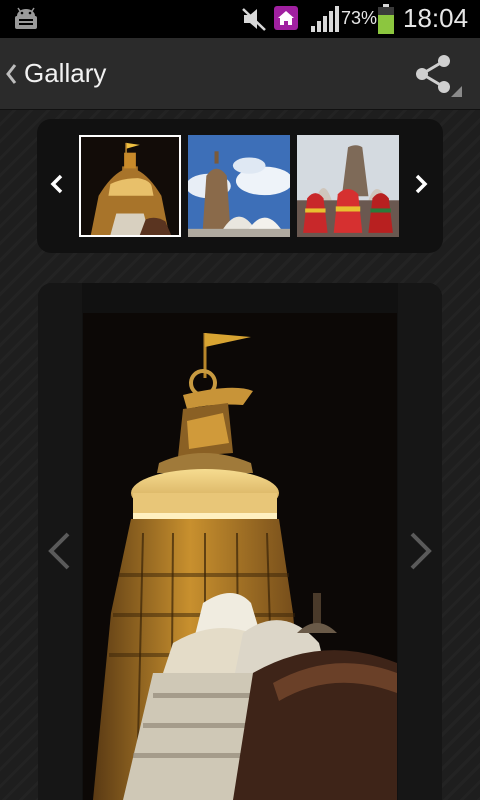 Image resolution: width=480 pixels, height=800 pixels. I want to click on android-debug-icon, so click(26, 18).